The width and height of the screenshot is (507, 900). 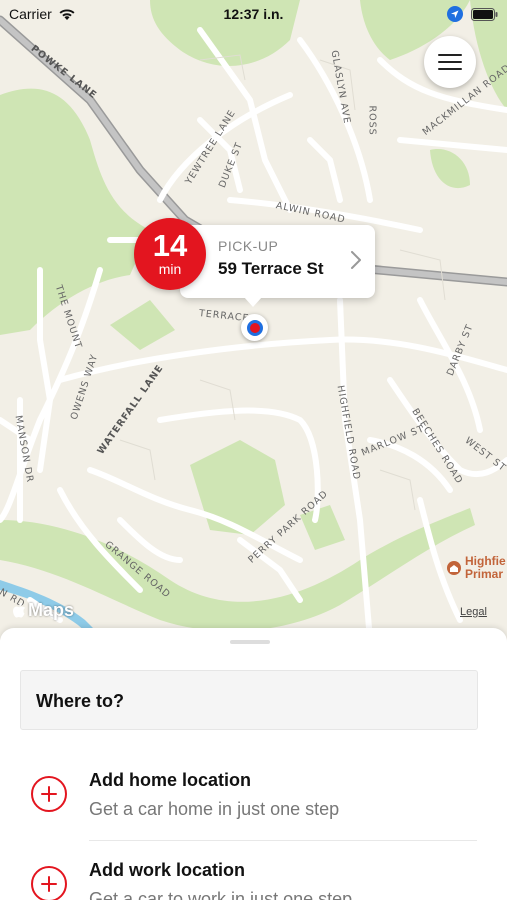 I want to click on status-bar: Carrier 12:37 i.n., so click(x=253, y=14).